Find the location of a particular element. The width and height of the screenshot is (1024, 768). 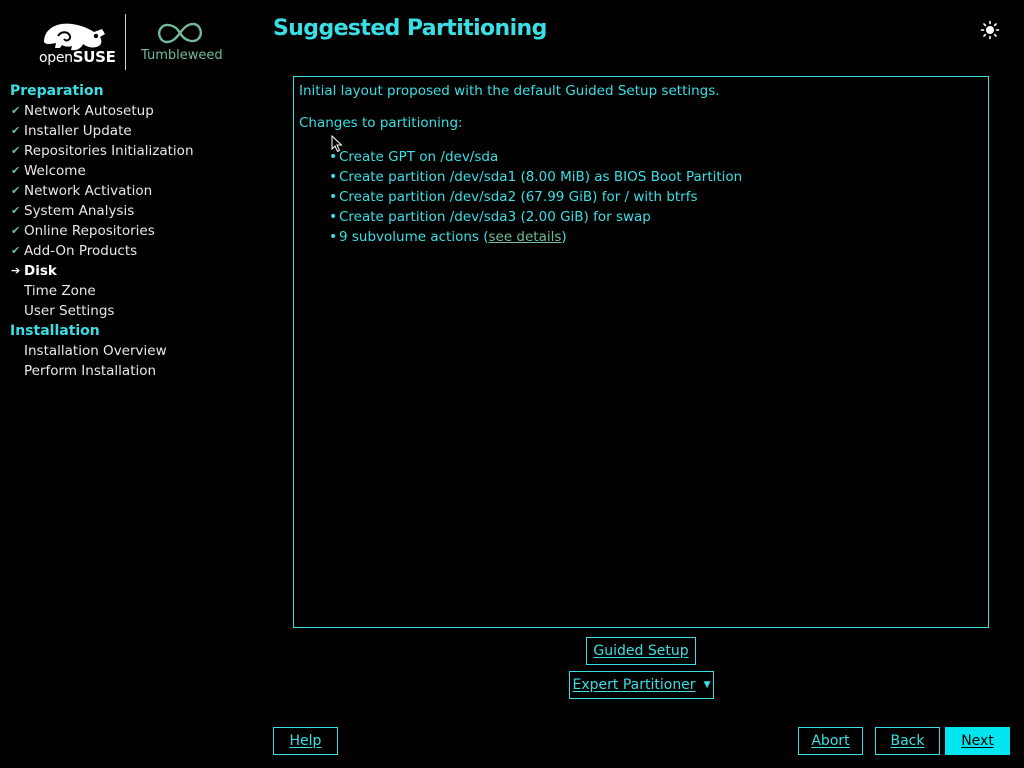

next-label: Next is located at coordinates (977, 741).